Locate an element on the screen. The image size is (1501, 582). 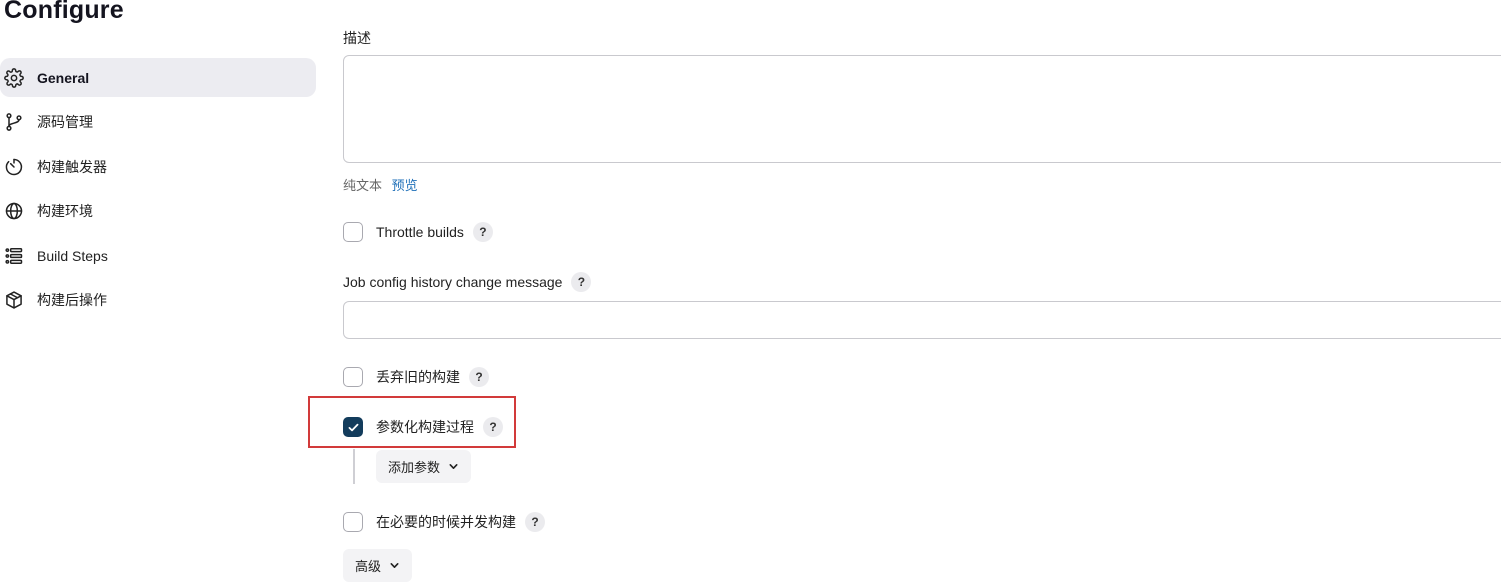
concurrent-builds-label: 在必要的时候并发构建 is located at coordinates (446, 522).